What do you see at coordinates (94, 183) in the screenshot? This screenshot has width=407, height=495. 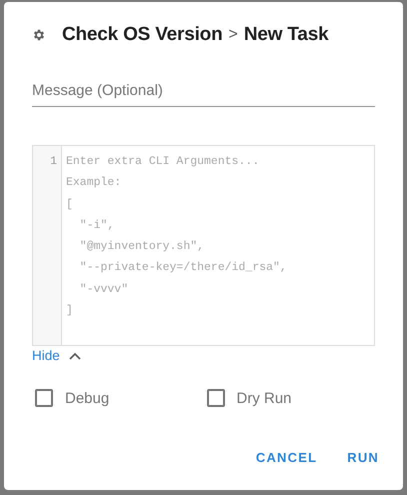 I see `placeholder-line: Example:` at bounding box center [94, 183].